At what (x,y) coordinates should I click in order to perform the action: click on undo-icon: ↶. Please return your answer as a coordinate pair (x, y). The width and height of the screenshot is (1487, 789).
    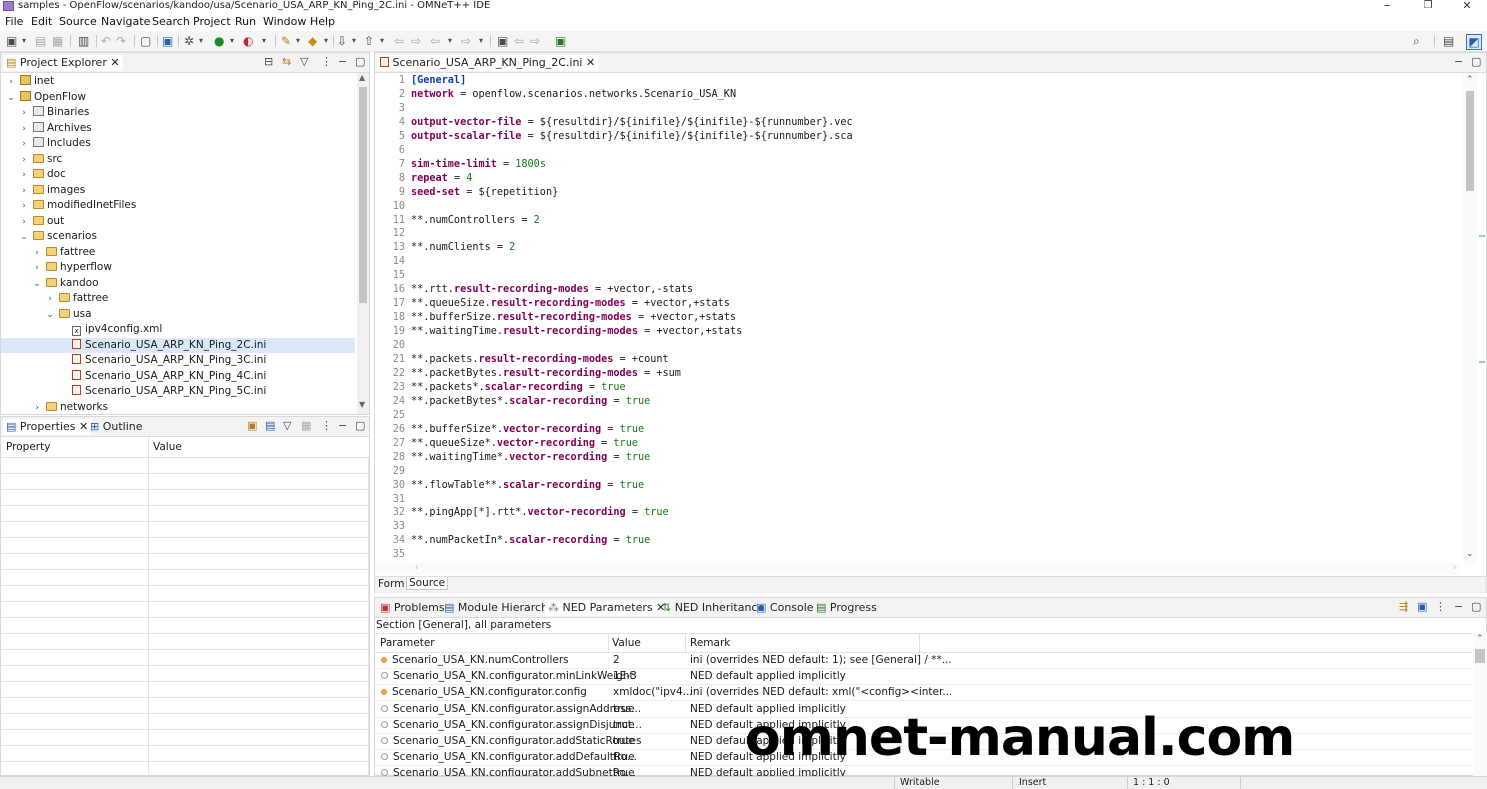
    Looking at the image, I should click on (106, 41).